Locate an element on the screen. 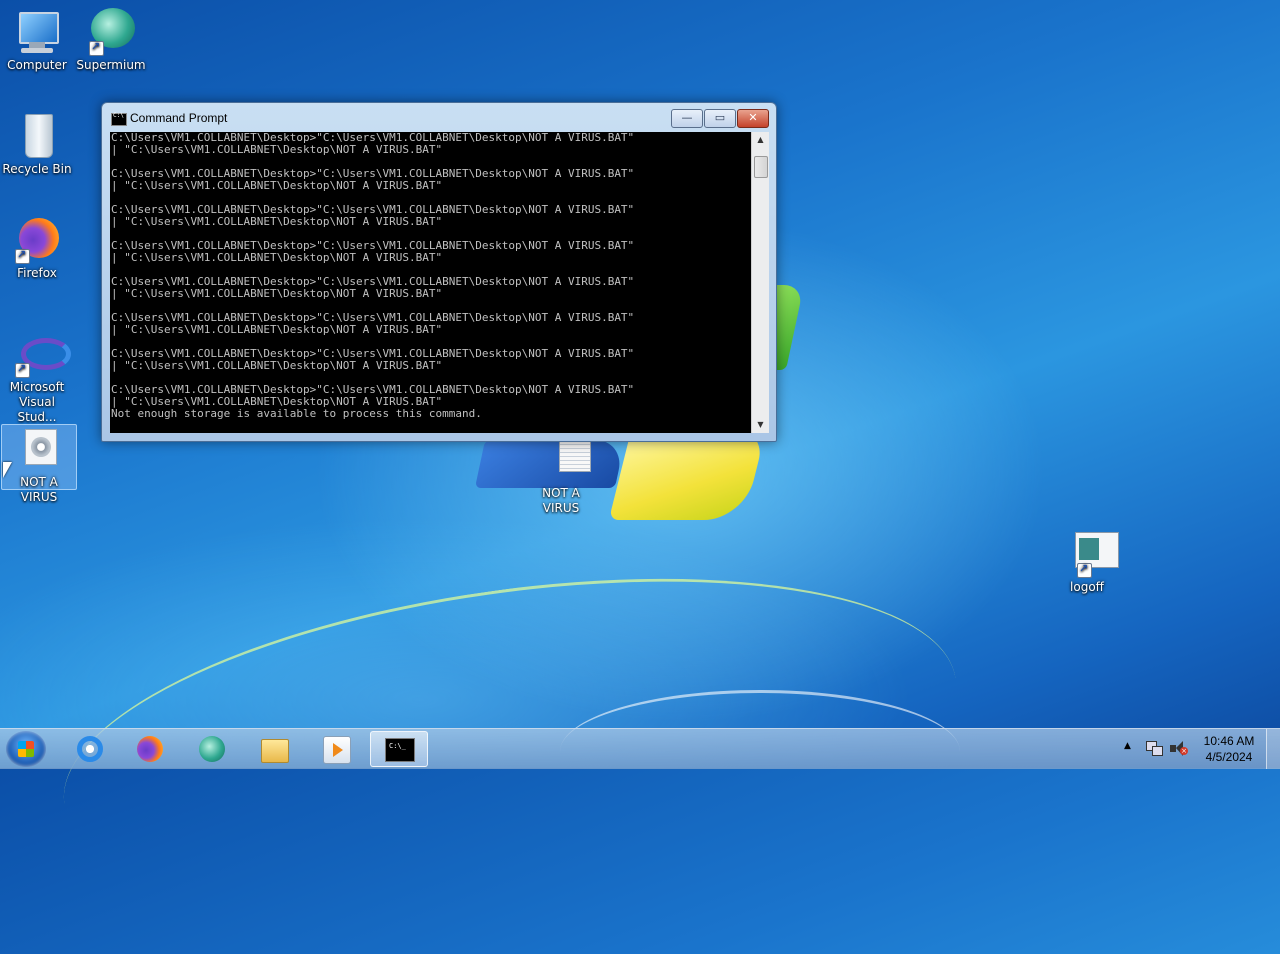 This screenshot has height=954, width=1280. taskbar-item-firefox is located at coordinates (150, 749).